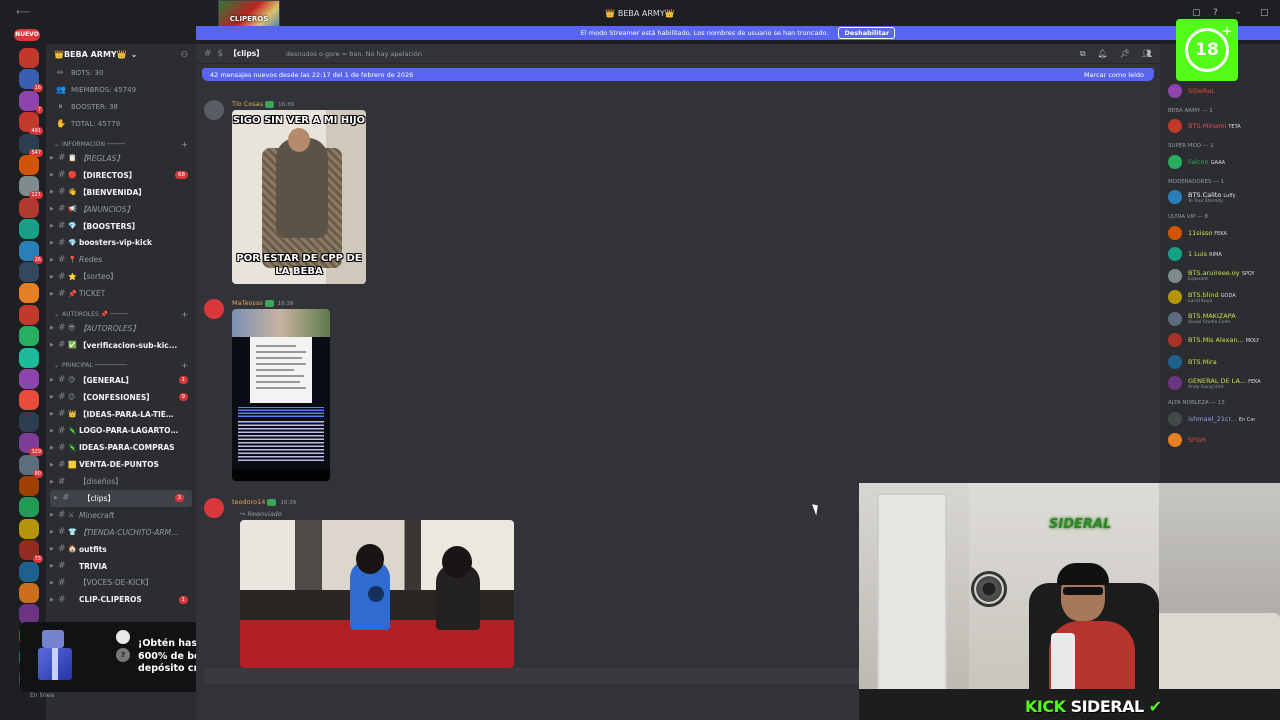 The width and height of the screenshot is (1280, 720). I want to click on server-icon: 73, so click(31, 552).